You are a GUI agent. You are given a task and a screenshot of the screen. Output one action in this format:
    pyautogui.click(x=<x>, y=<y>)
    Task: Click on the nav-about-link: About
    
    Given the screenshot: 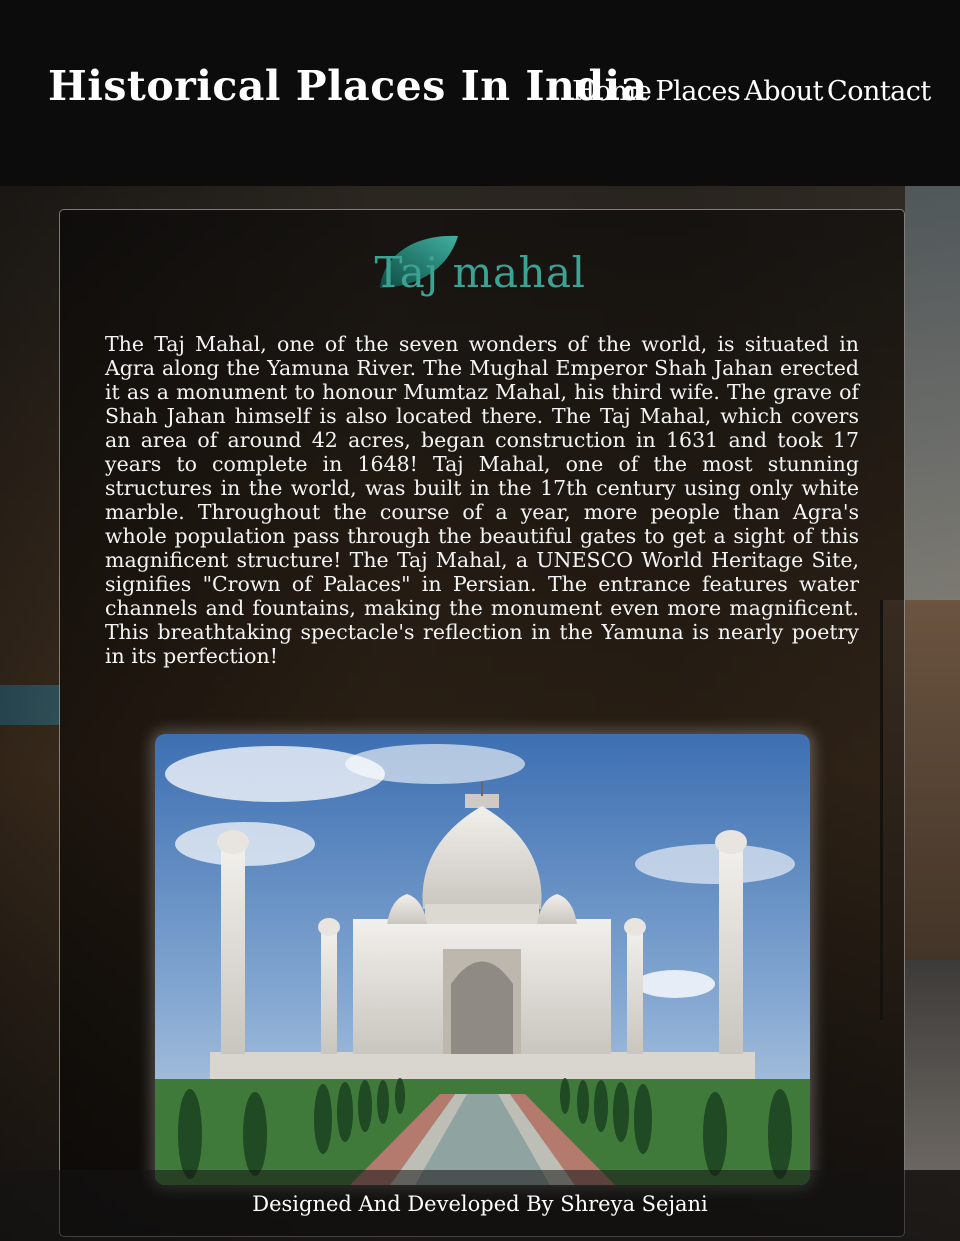 What is the action you would take?
    pyautogui.click(x=783, y=91)
    